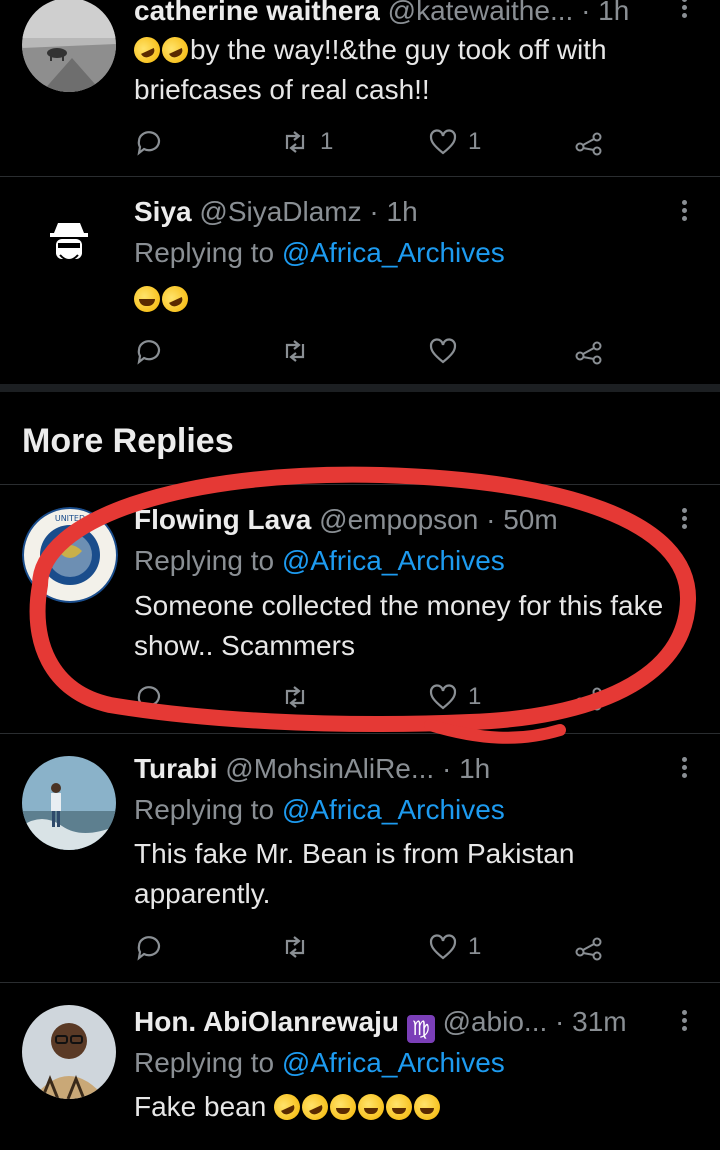 This screenshot has width=720, height=1150. I want to click on display-name: Hon. AbiOlanrewaju, so click(266, 1021).